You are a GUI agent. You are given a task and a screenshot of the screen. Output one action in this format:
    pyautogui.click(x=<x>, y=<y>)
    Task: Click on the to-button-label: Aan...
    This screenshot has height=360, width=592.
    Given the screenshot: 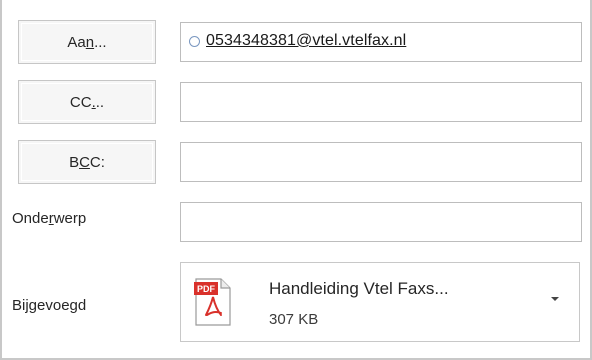 What is the action you would take?
    pyautogui.click(x=87, y=42)
    